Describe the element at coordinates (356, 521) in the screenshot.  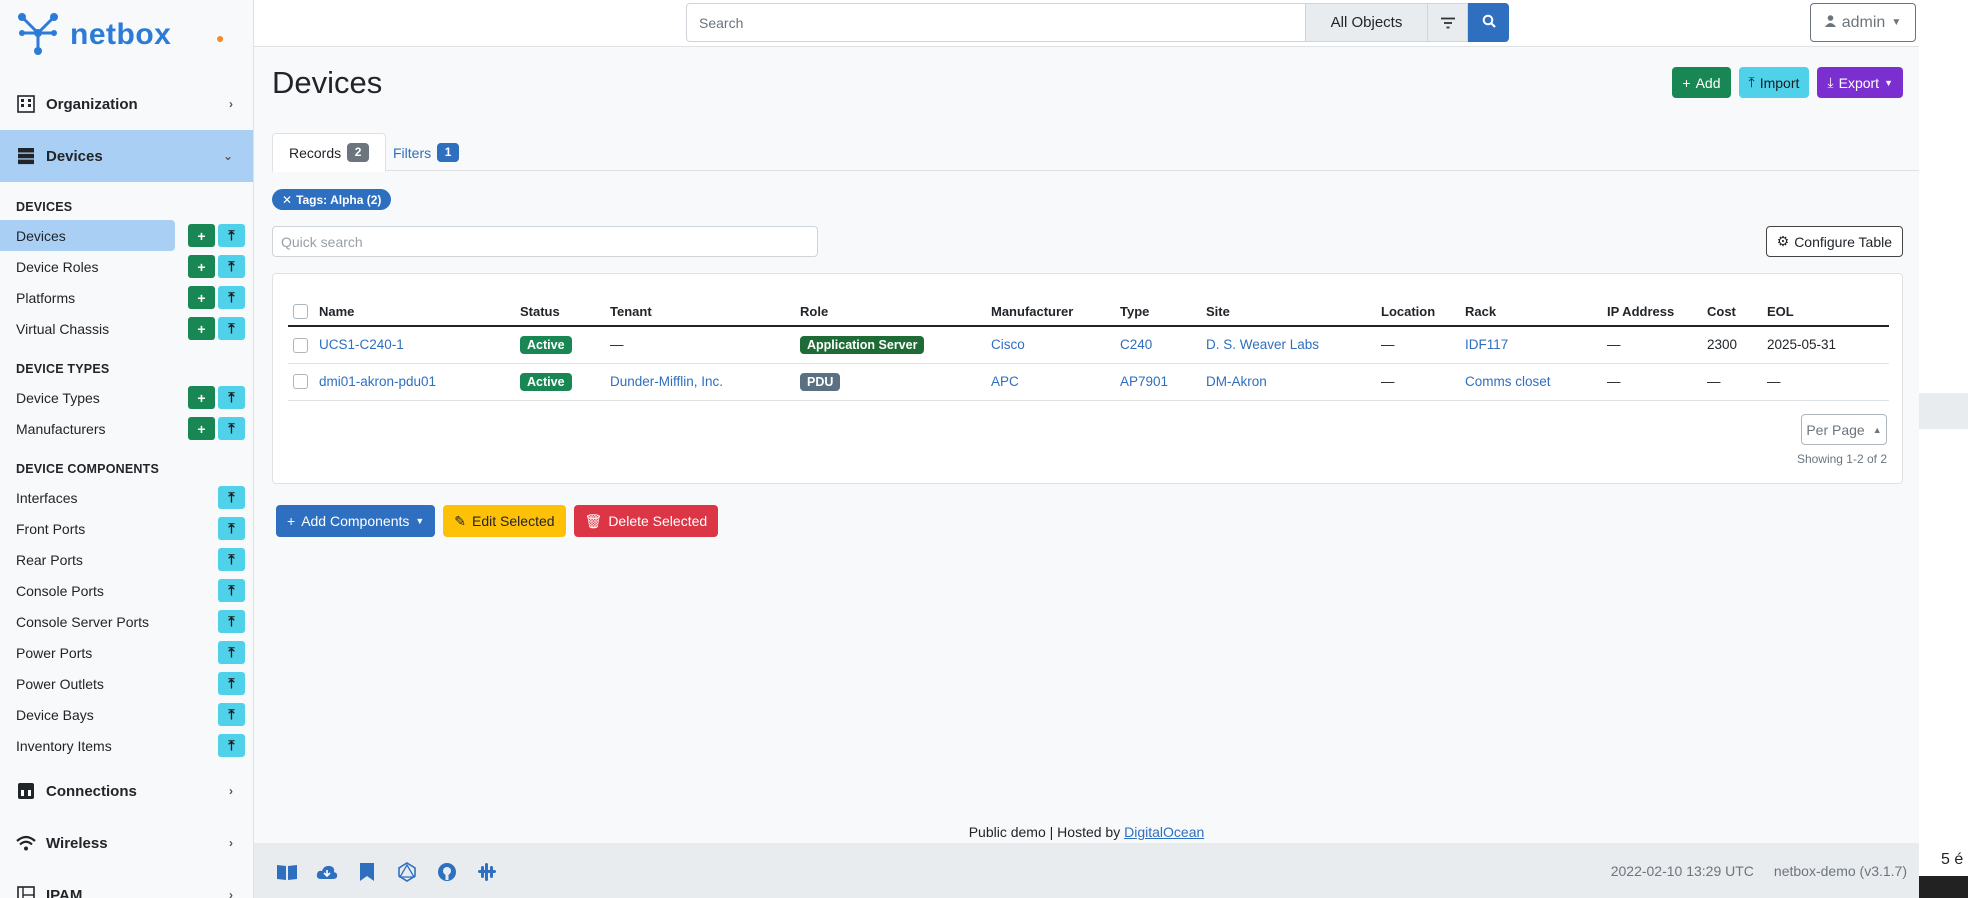
I see `add-components-button: + Add Components ▼` at that location.